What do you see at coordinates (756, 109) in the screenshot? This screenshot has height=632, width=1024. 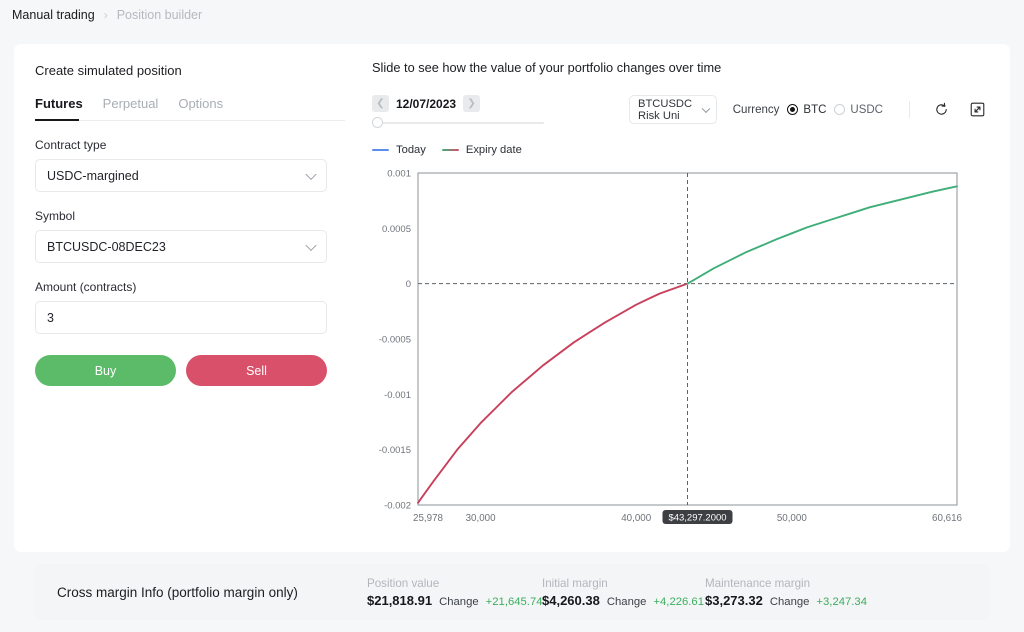 I see `currency-label: Currency` at bounding box center [756, 109].